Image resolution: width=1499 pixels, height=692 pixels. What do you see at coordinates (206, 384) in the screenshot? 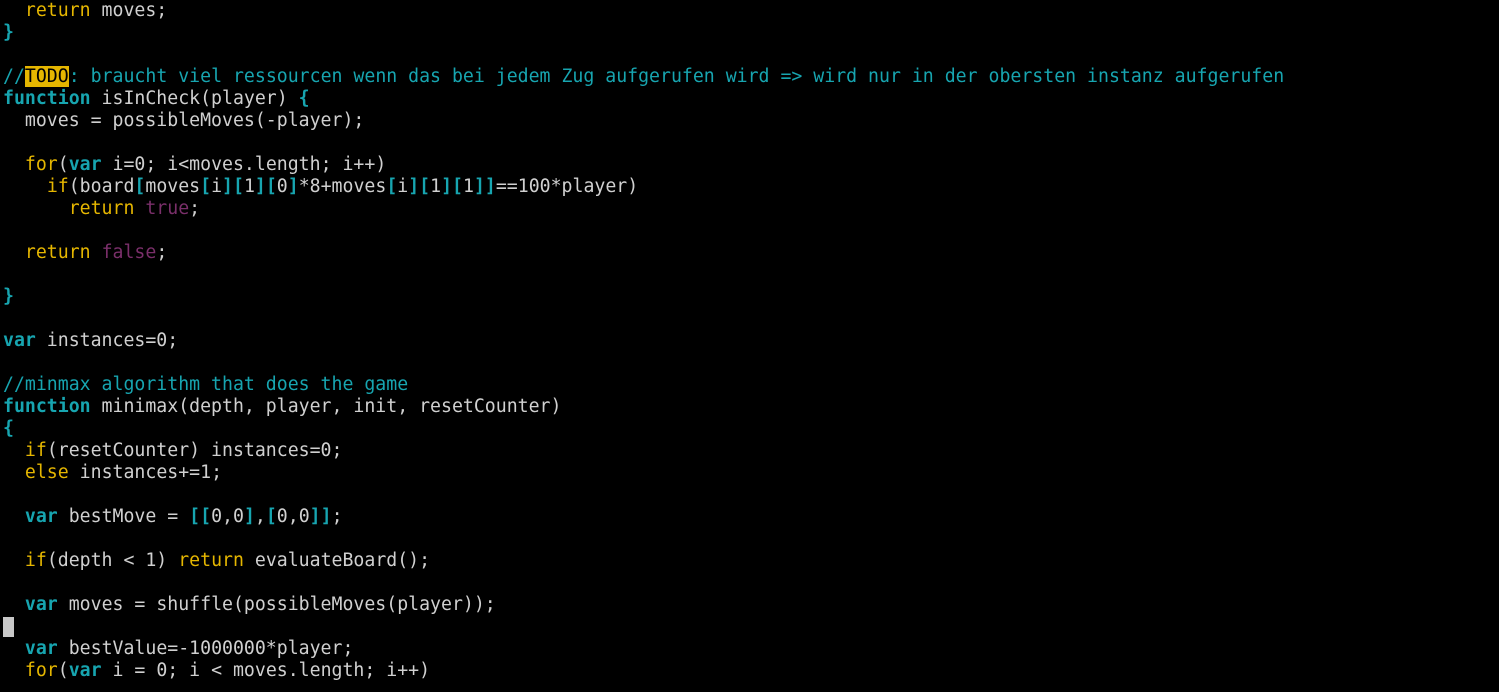
I see `code-token: //minmax algorithm that does the game` at bounding box center [206, 384].